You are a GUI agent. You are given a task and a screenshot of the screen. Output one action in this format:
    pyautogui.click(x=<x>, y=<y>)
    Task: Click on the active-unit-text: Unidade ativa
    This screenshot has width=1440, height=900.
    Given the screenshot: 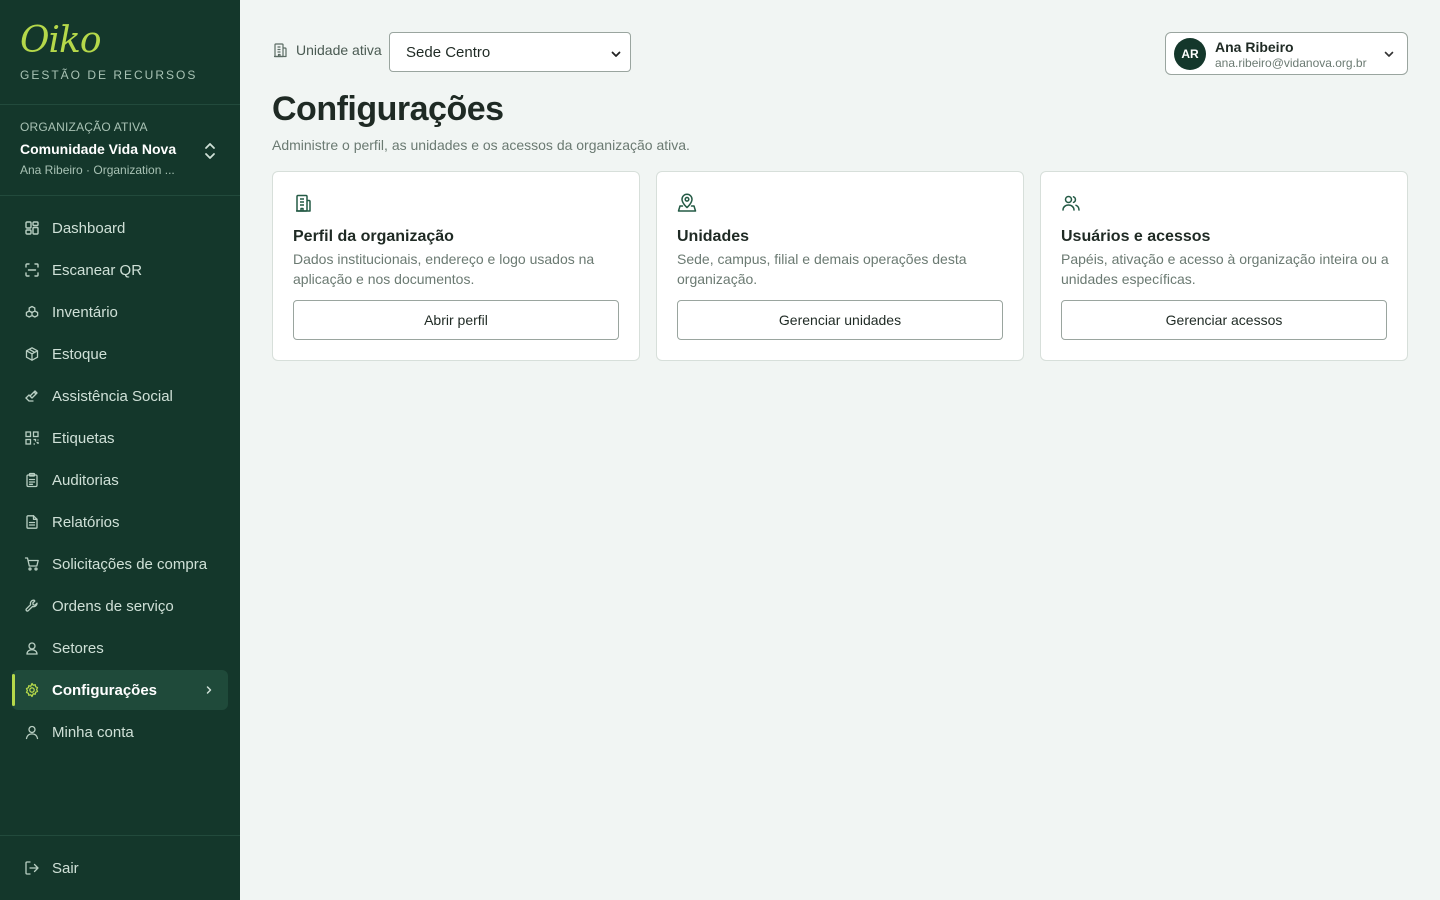 What is the action you would take?
    pyautogui.click(x=339, y=50)
    